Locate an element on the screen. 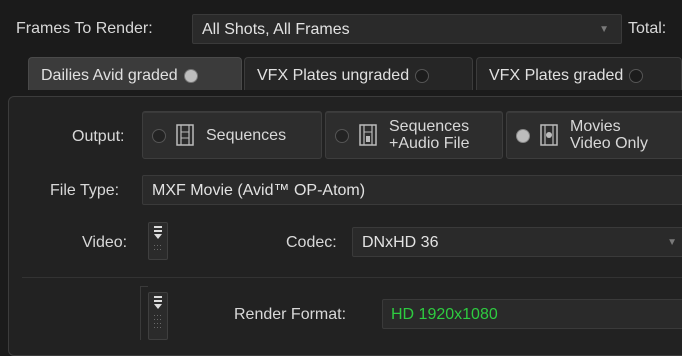  film-strip-icon is located at coordinates (185, 137).